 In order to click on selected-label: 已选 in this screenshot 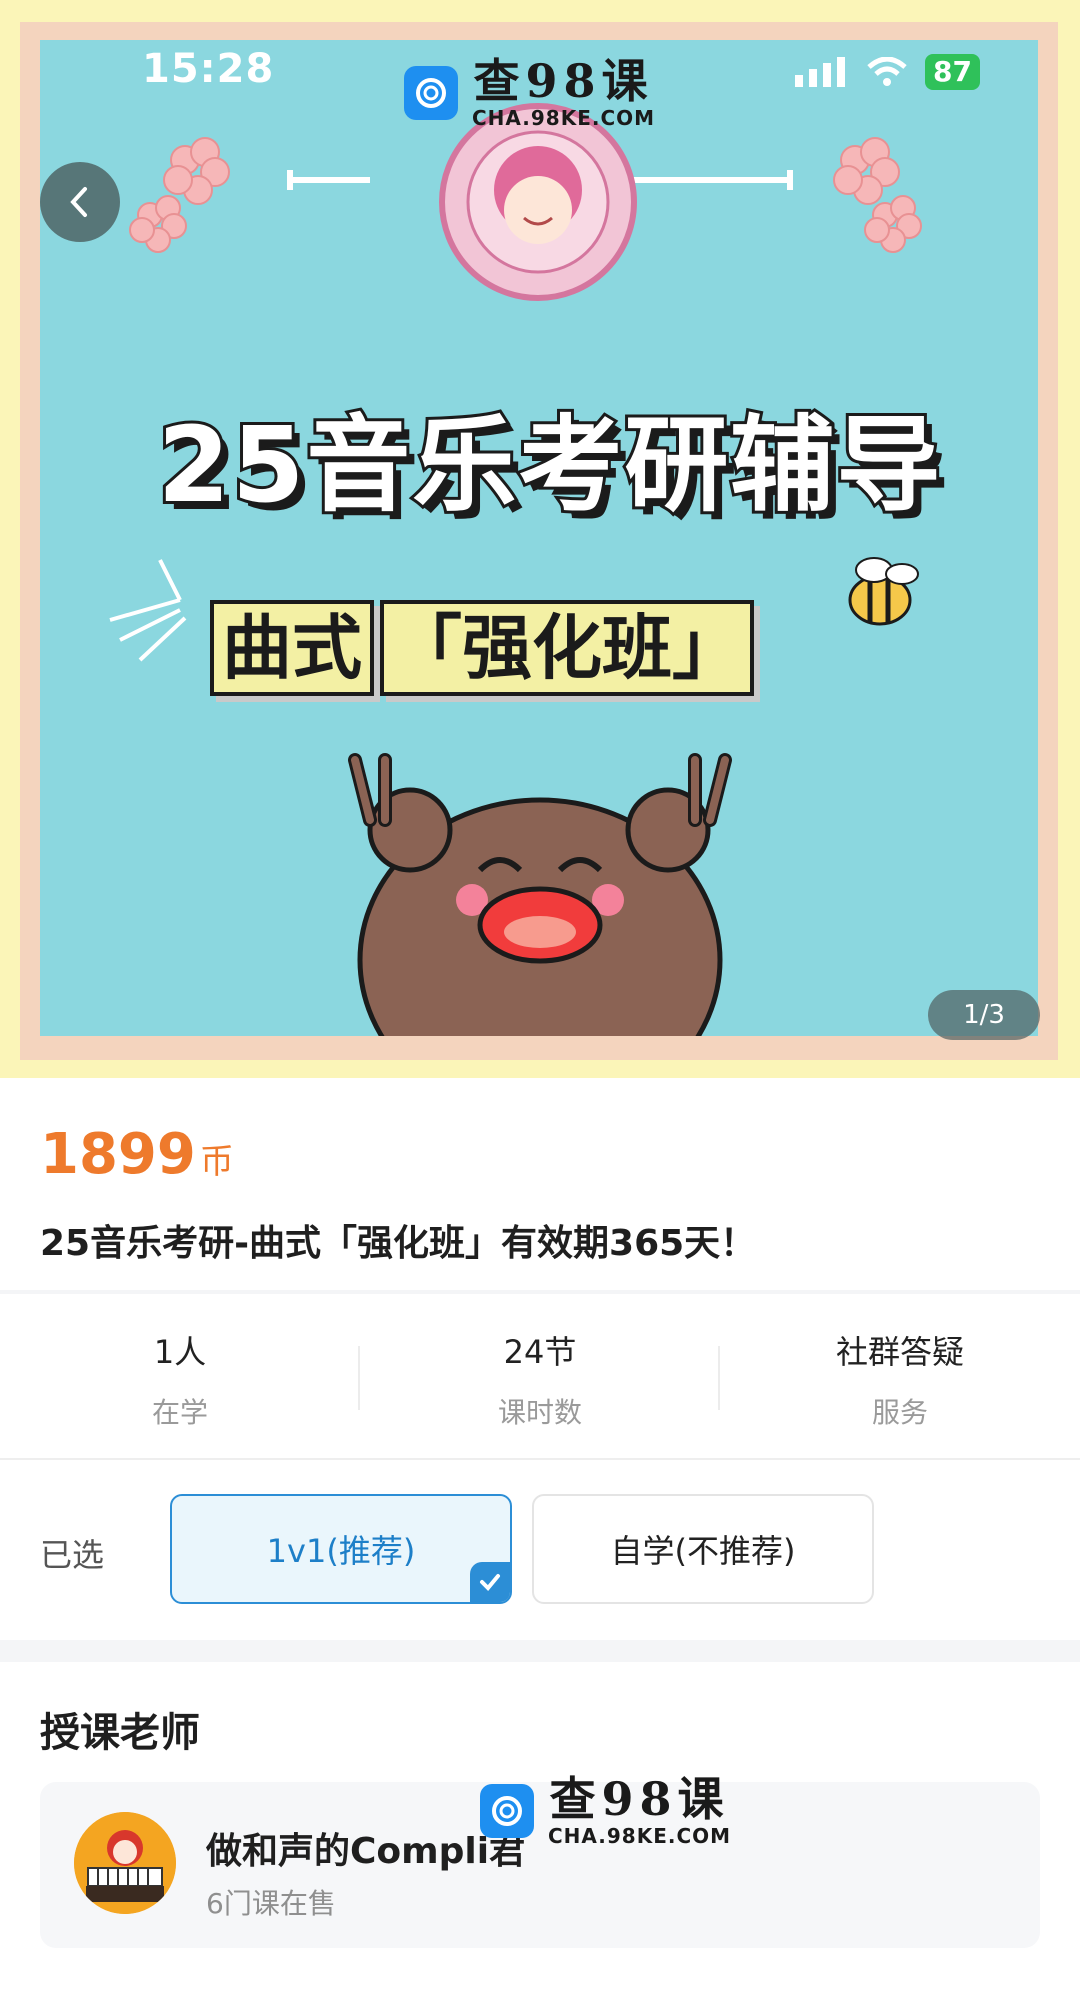, I will do `click(72, 1555)`.